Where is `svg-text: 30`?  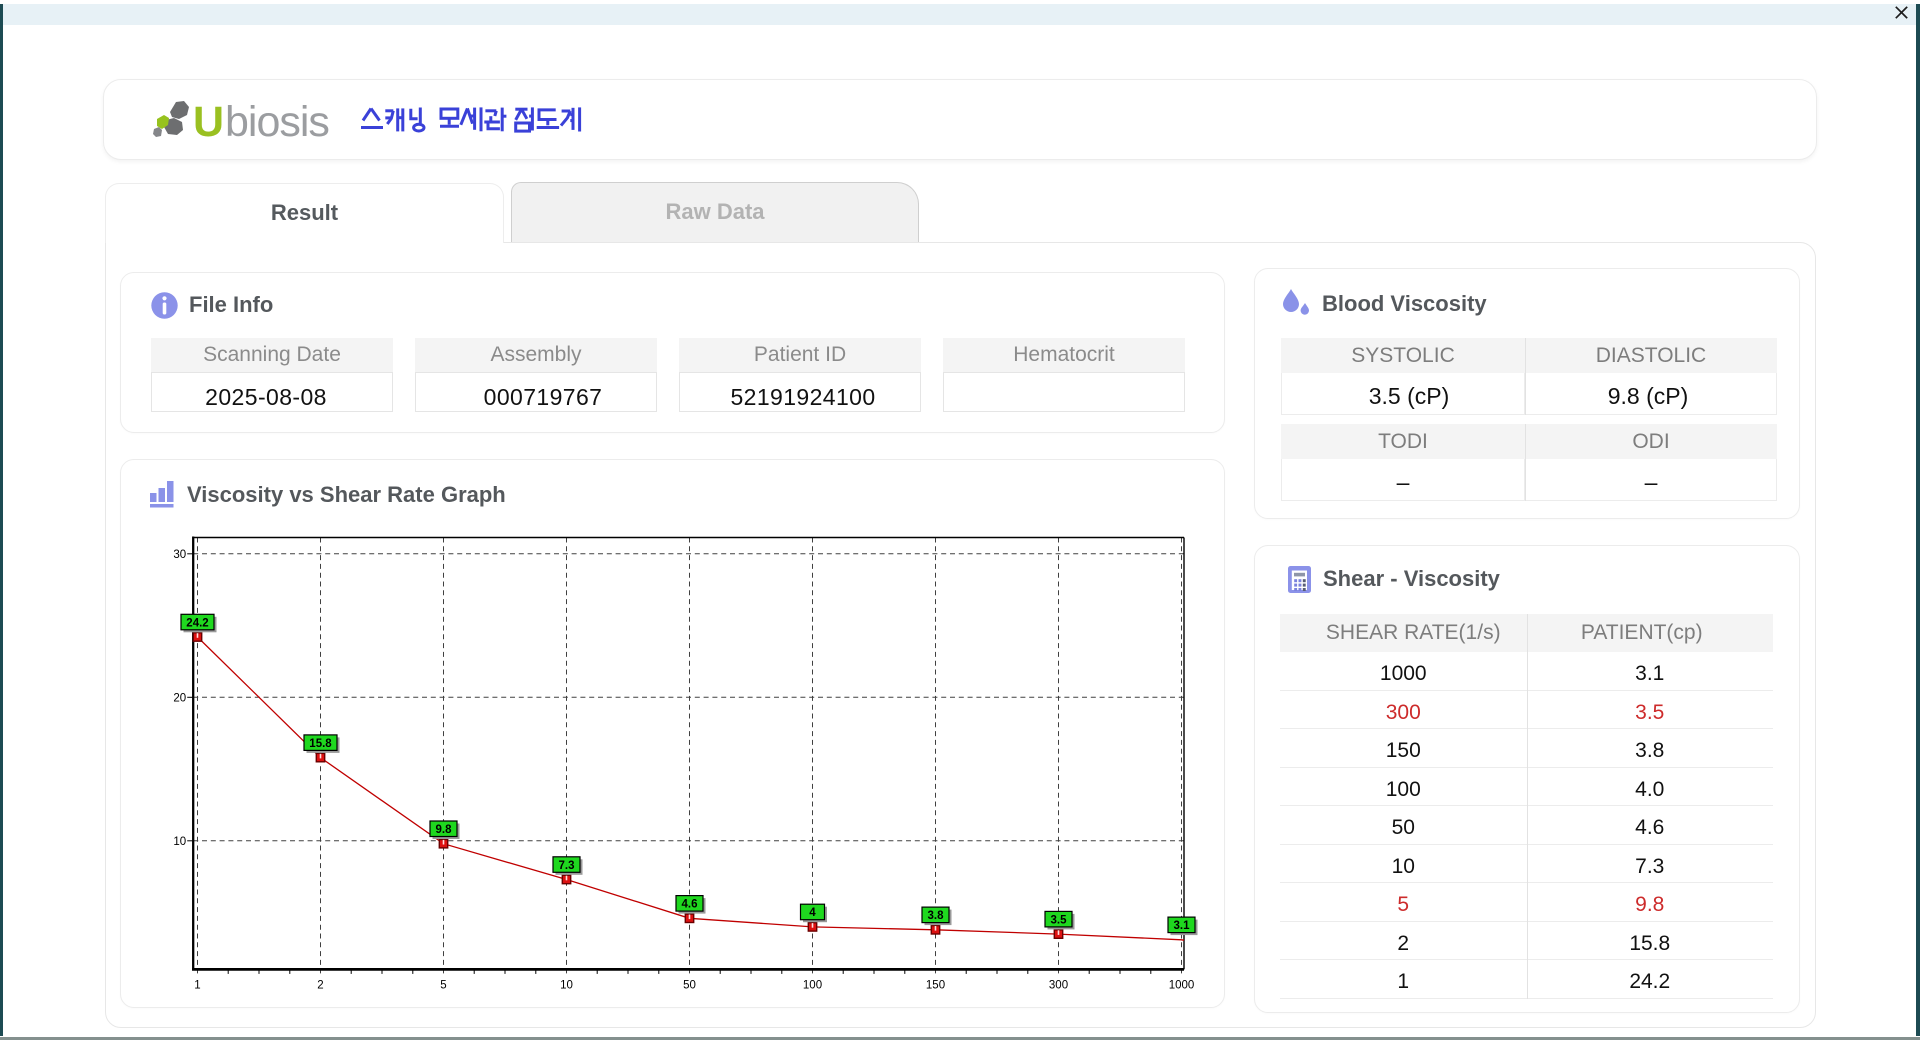 svg-text: 30 is located at coordinates (179, 555).